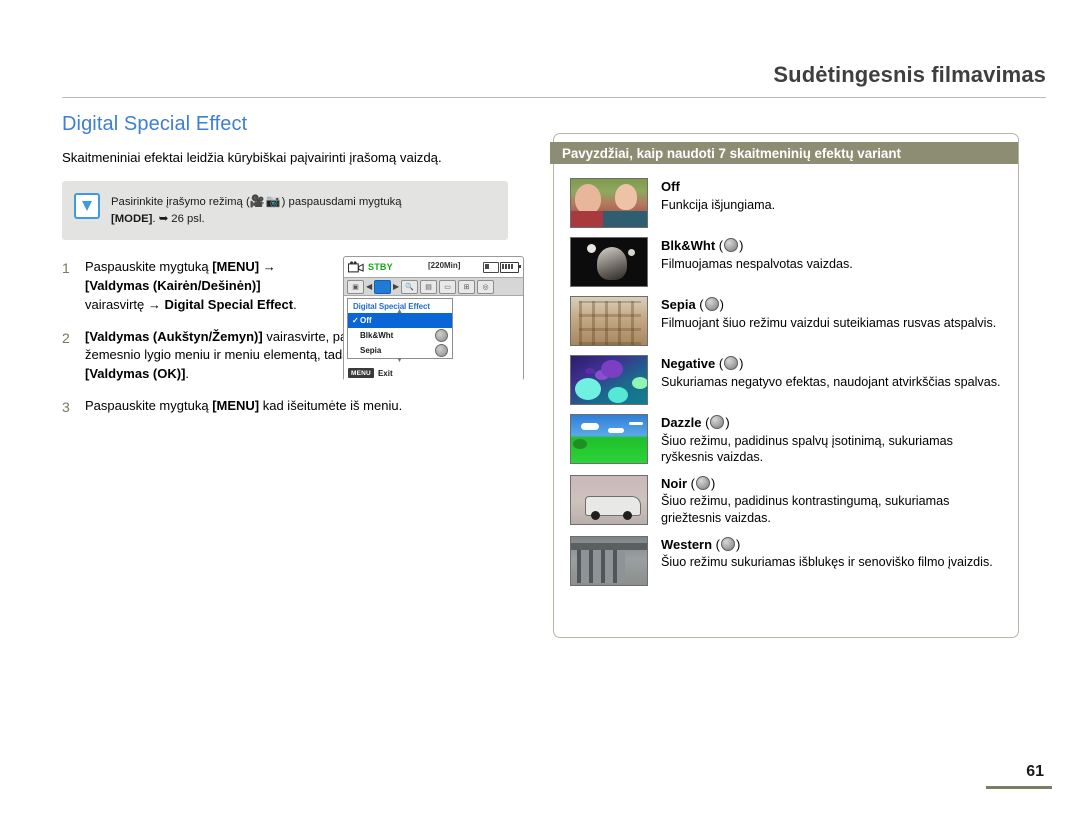 Image resolution: width=1080 pixels, height=825 pixels. What do you see at coordinates (718, 204) in the screenshot?
I see `effect-description: Funkcija išjungiama.` at bounding box center [718, 204].